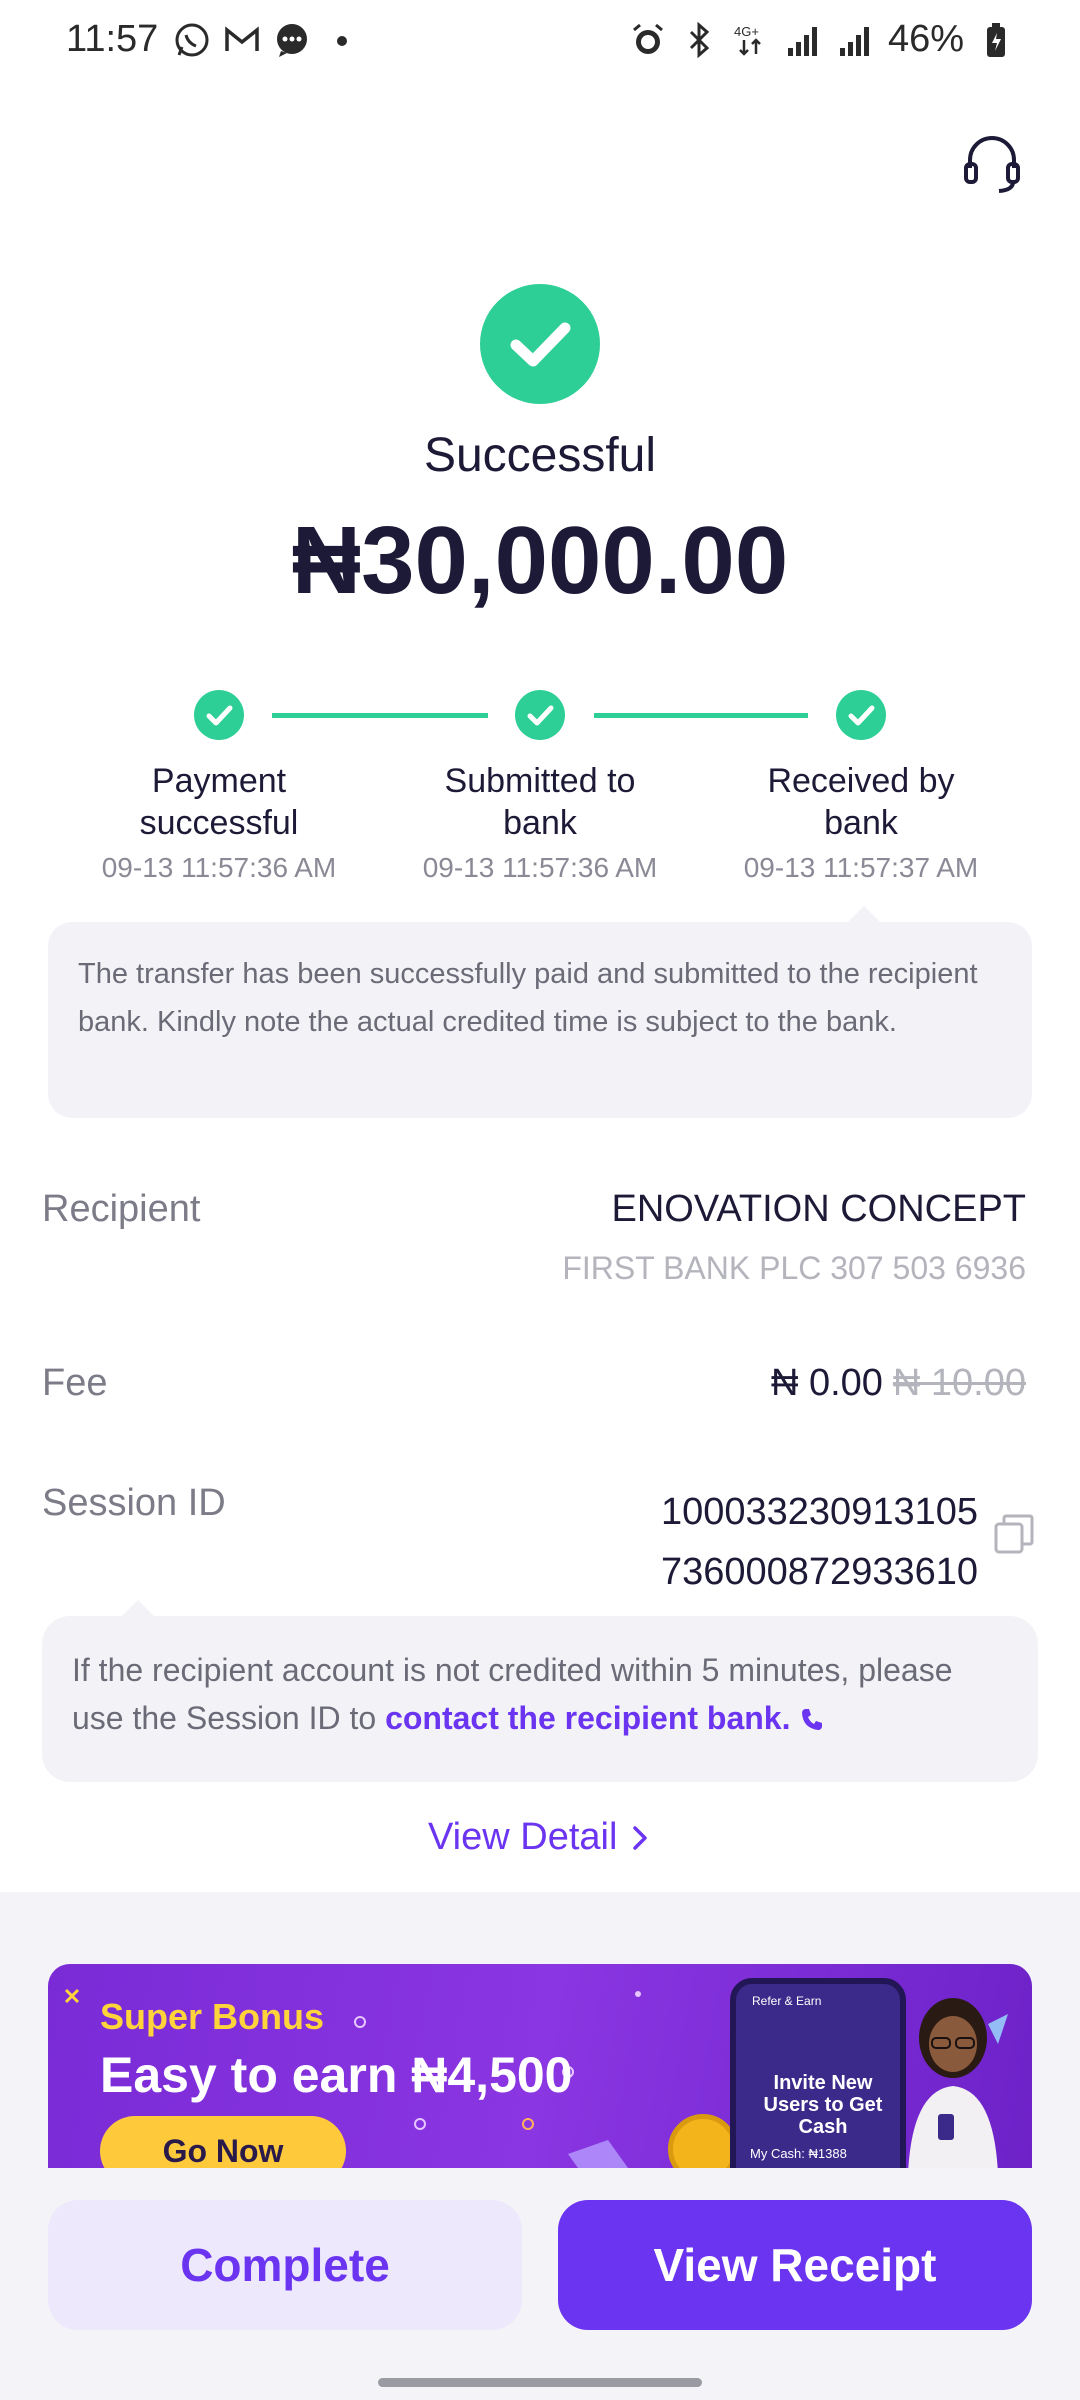 This screenshot has width=1080, height=2400. Describe the element at coordinates (212, 2016) in the screenshot. I see `banner-super-bonus: Super Bonus` at that location.